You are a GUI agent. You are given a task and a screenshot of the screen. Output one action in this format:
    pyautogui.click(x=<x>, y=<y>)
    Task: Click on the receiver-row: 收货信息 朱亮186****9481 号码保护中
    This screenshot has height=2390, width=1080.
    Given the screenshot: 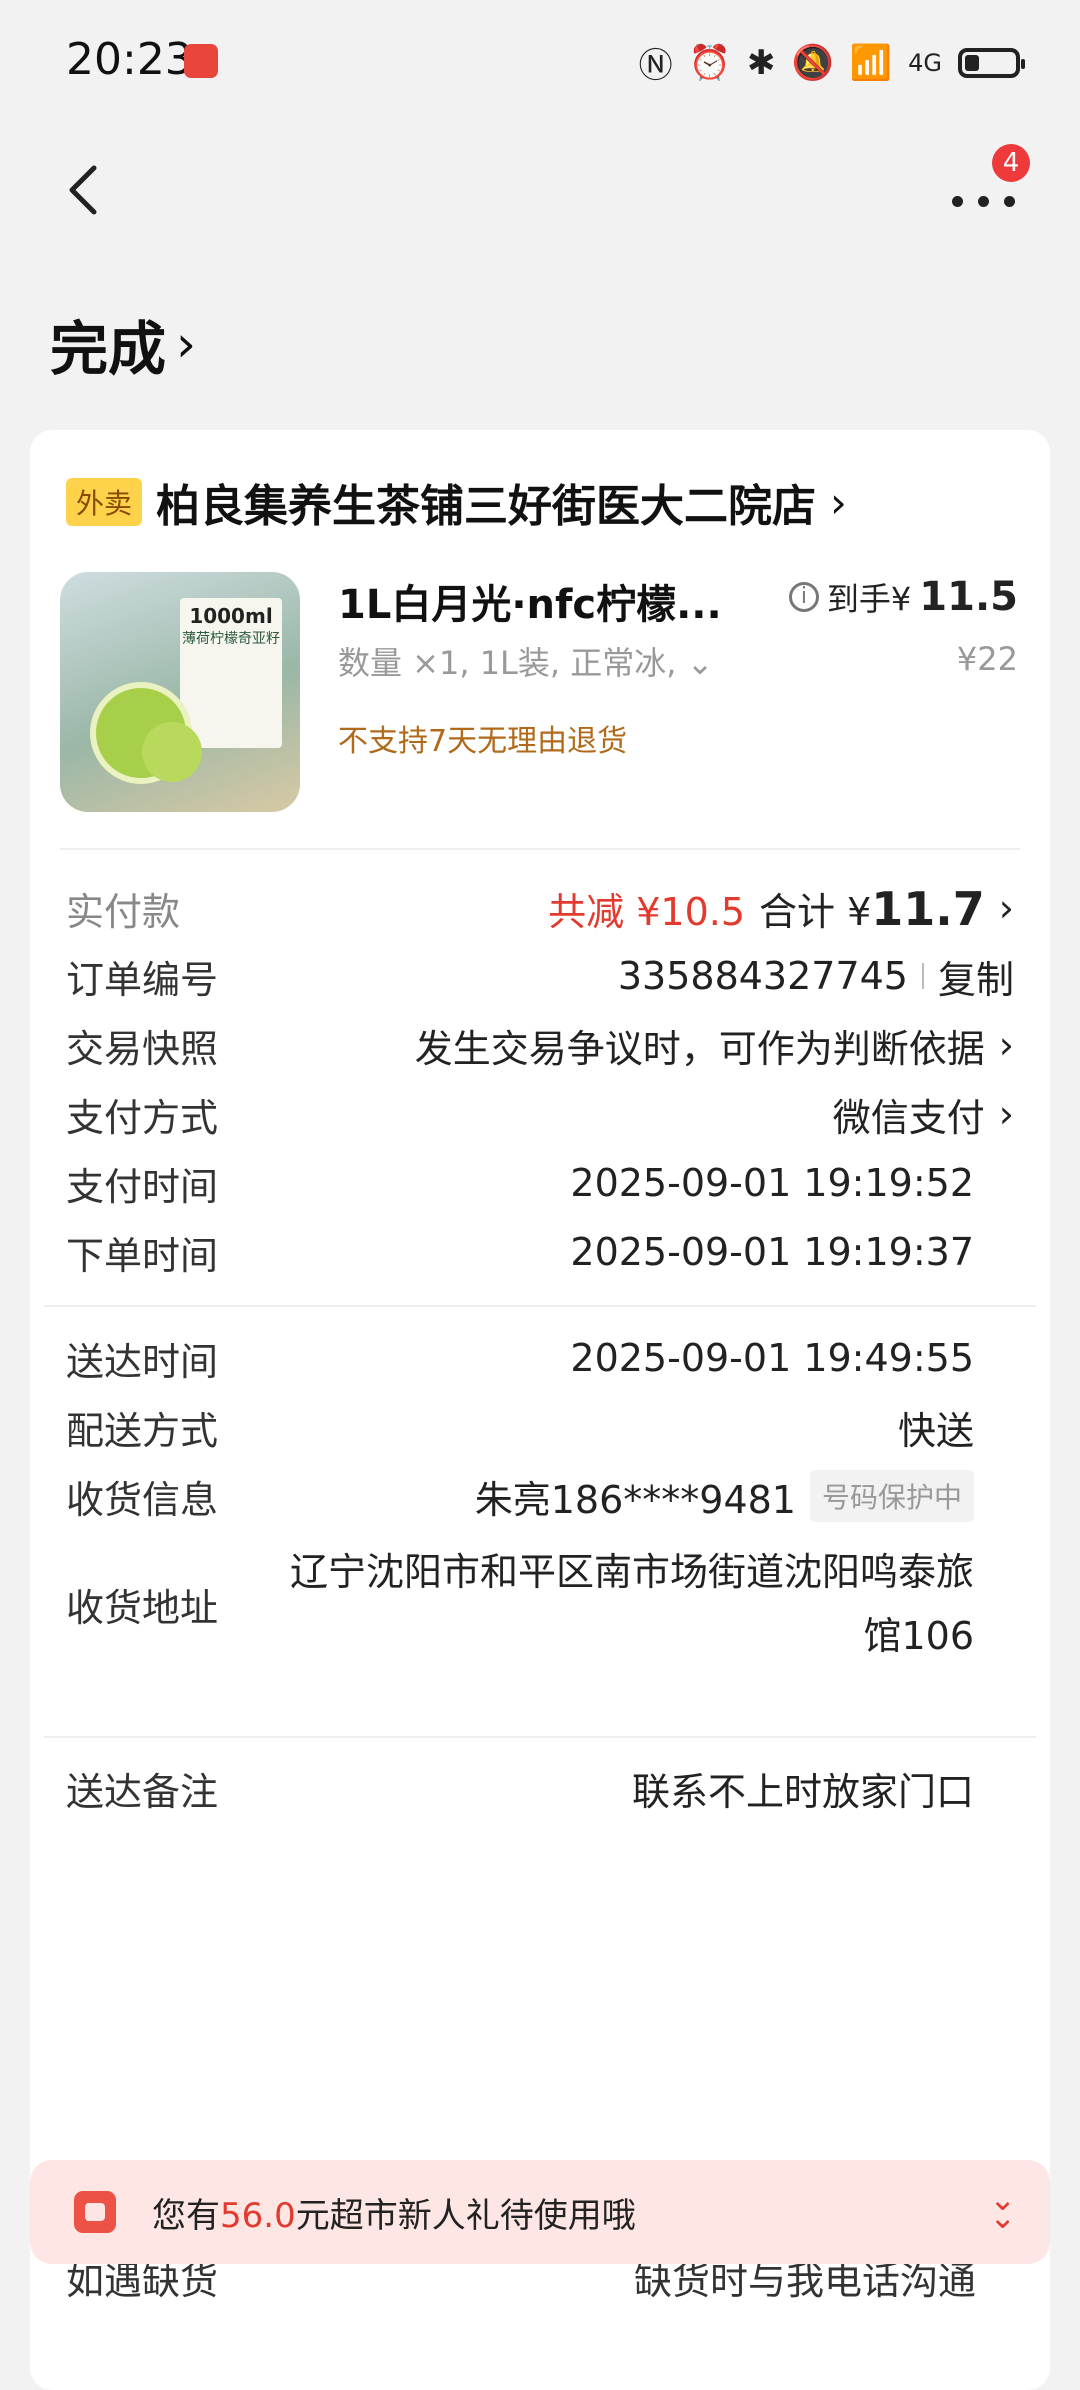 What is the action you would take?
    pyautogui.click(x=540, y=1496)
    